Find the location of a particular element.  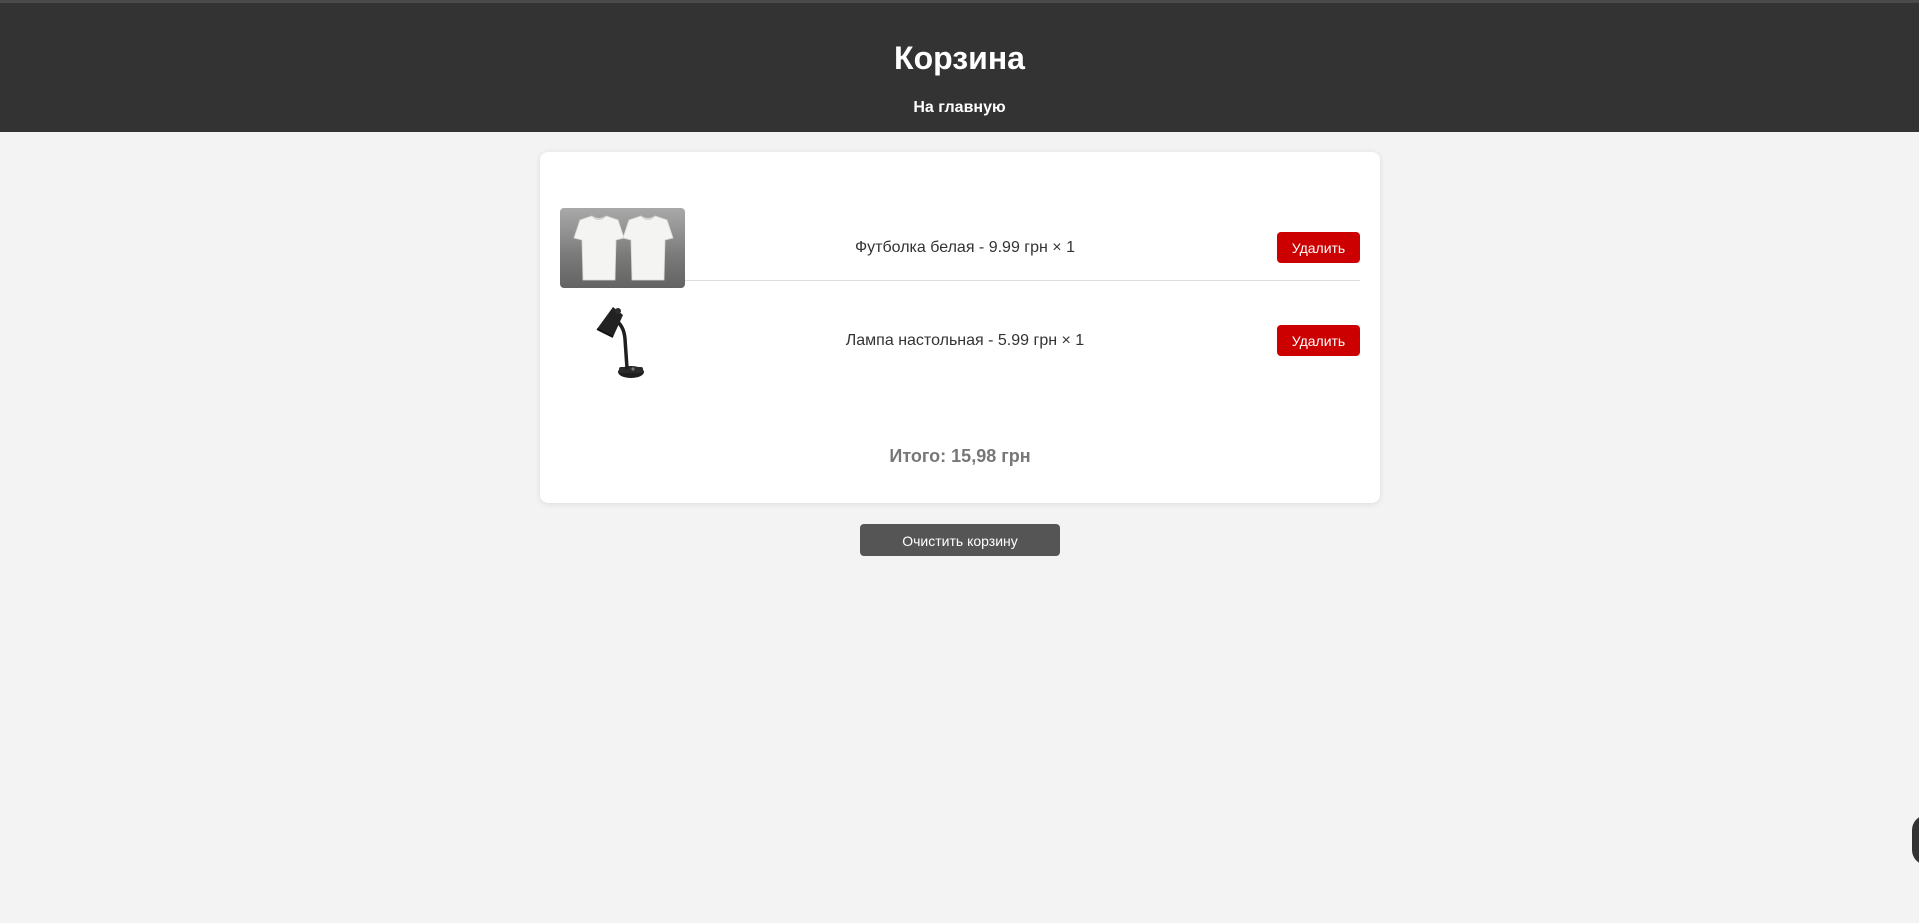

page-header: Корзина На главную is located at coordinates (959, 67).